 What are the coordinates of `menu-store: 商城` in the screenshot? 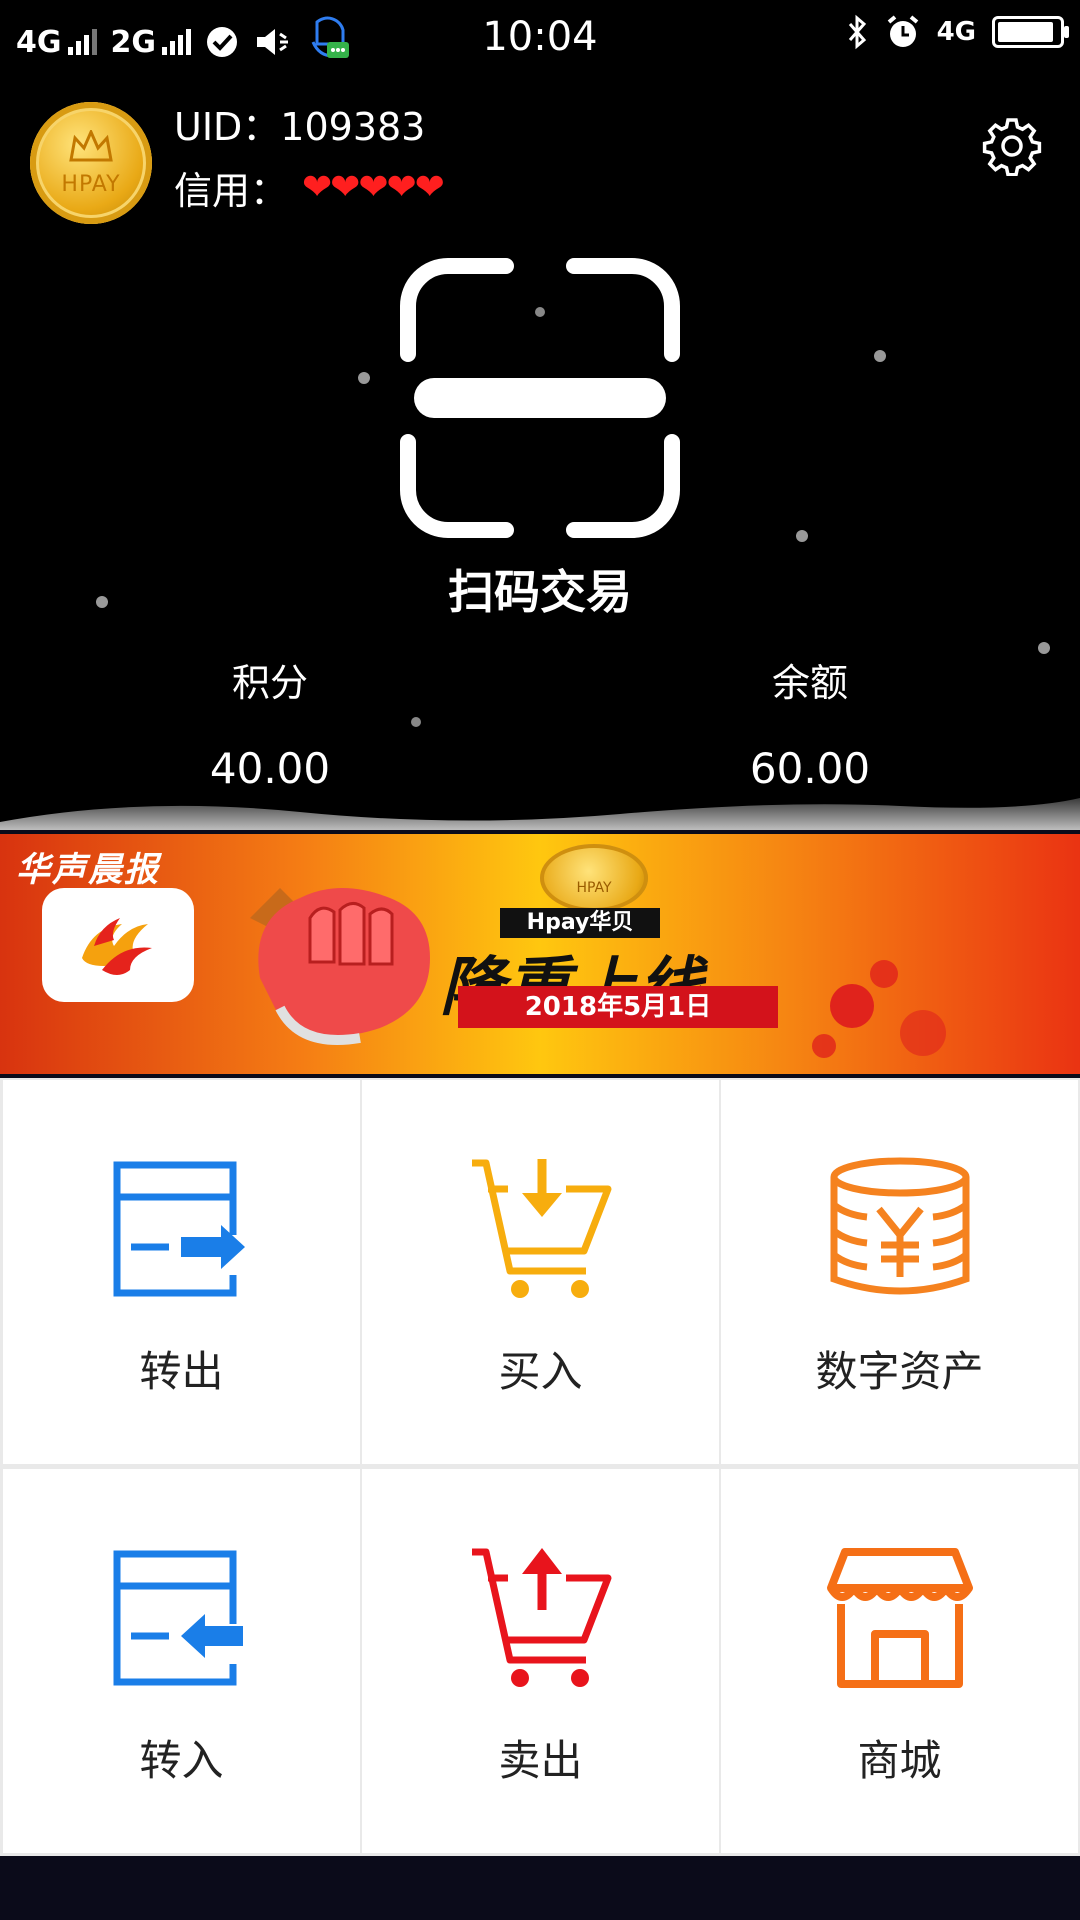 It's located at (899, 1661).